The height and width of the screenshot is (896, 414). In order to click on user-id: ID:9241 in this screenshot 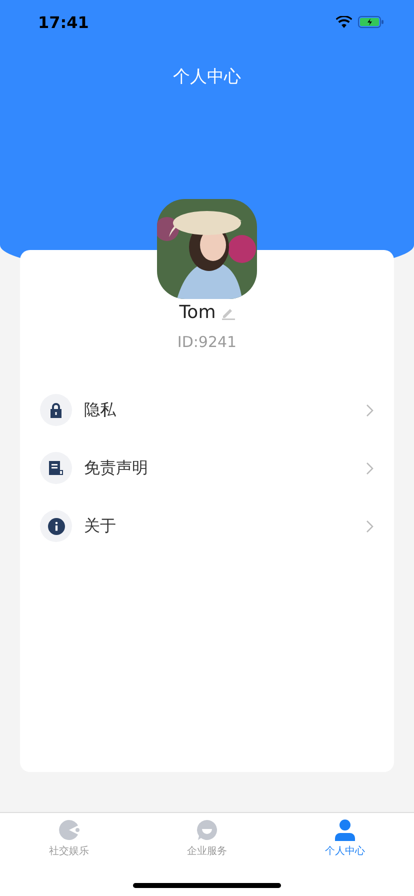, I will do `click(207, 342)`.